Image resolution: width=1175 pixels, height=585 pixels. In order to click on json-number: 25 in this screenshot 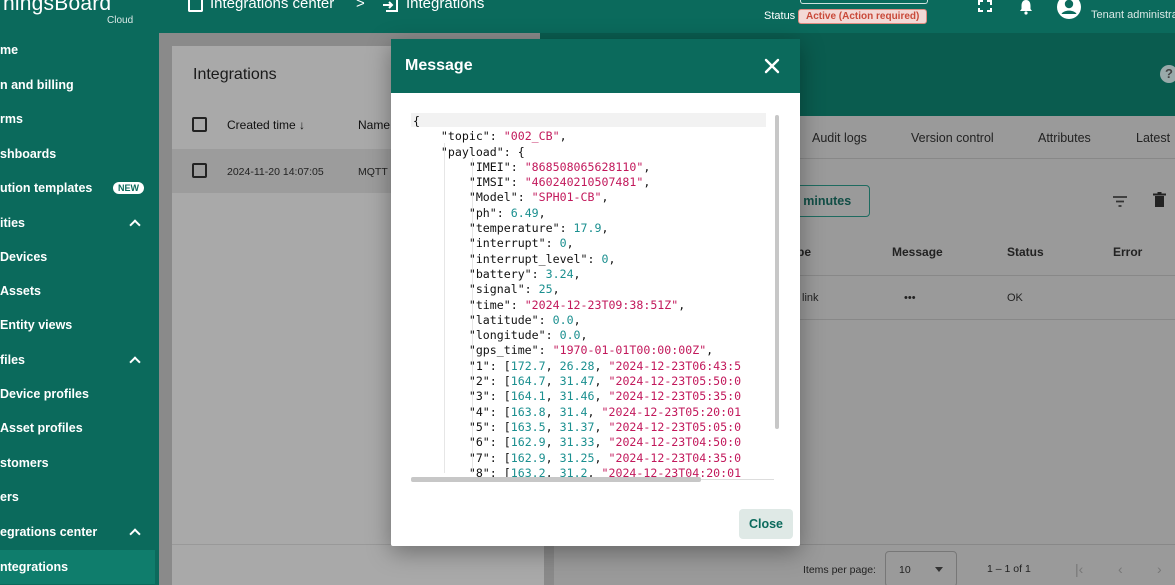, I will do `click(545, 289)`.